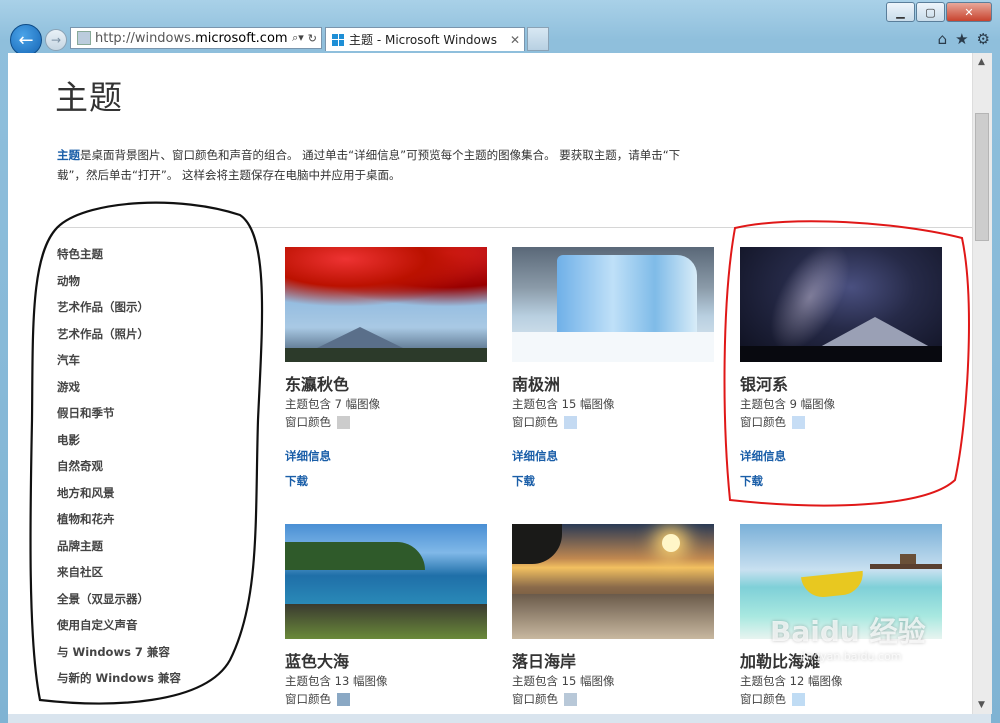 The width and height of the screenshot is (1000, 723). I want to click on theme-card: 南极洲 主题包含 15 幅图像 窗口颜色 详细信息 下载, so click(613, 368).